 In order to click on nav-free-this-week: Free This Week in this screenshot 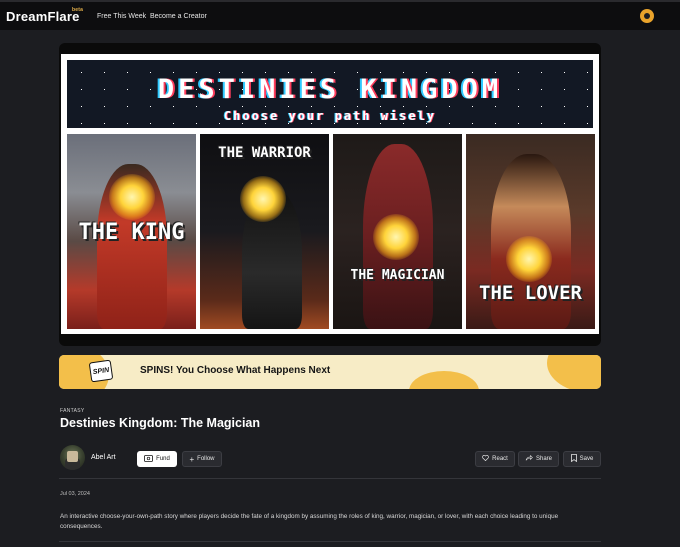, I will do `click(121, 16)`.